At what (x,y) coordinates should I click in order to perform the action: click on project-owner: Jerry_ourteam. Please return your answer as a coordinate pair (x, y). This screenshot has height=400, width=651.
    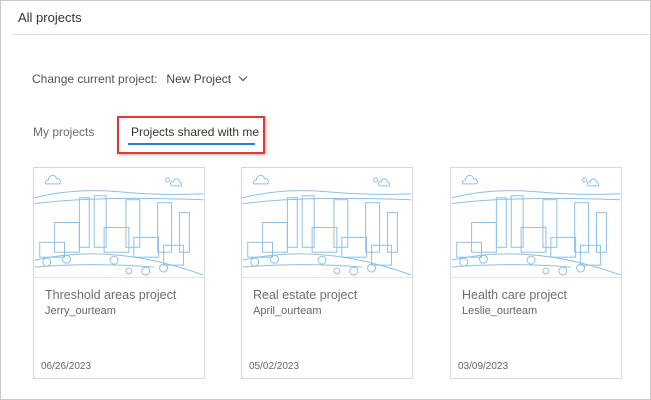
    Looking at the image, I should click on (80, 311).